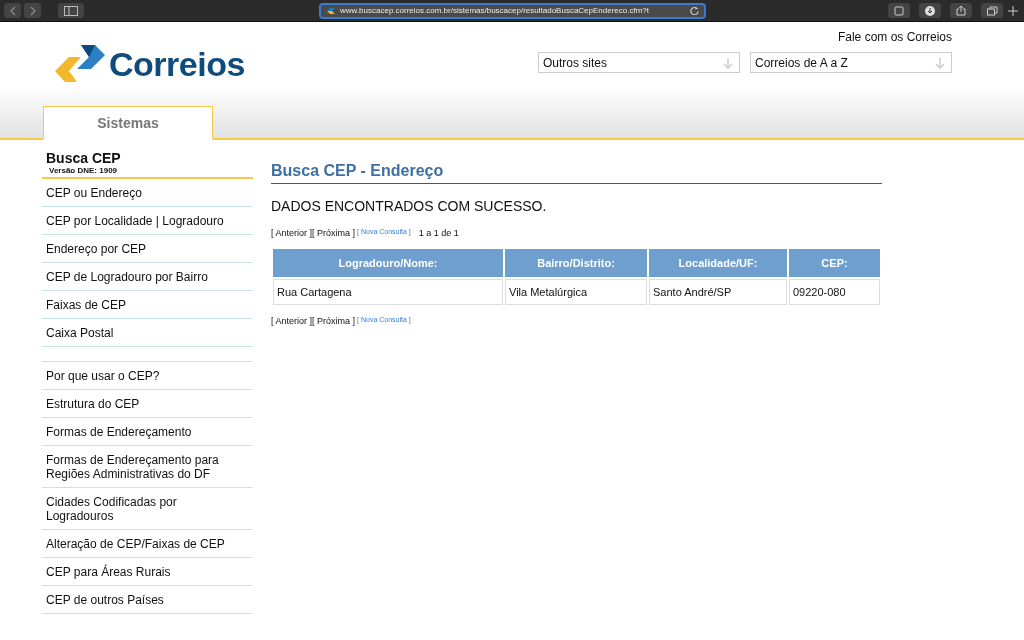 This screenshot has height=640, width=1024. Describe the element at coordinates (147, 544) in the screenshot. I see `sidebar-link: Alteração de CEP/Faixas de CEP` at that location.